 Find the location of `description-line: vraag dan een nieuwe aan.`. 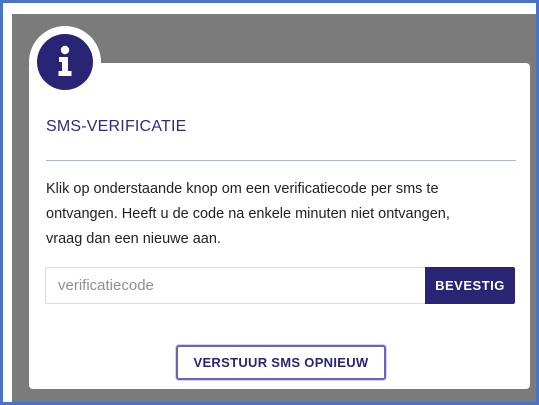

description-line: vraag dan een nieuwe aan. is located at coordinates (133, 239).